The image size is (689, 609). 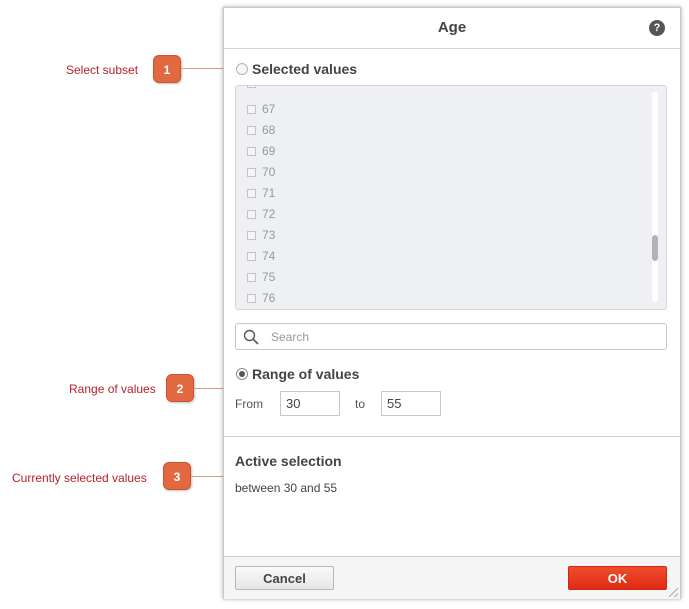 I want to click on selected-values-label: Selected values, so click(x=305, y=69).